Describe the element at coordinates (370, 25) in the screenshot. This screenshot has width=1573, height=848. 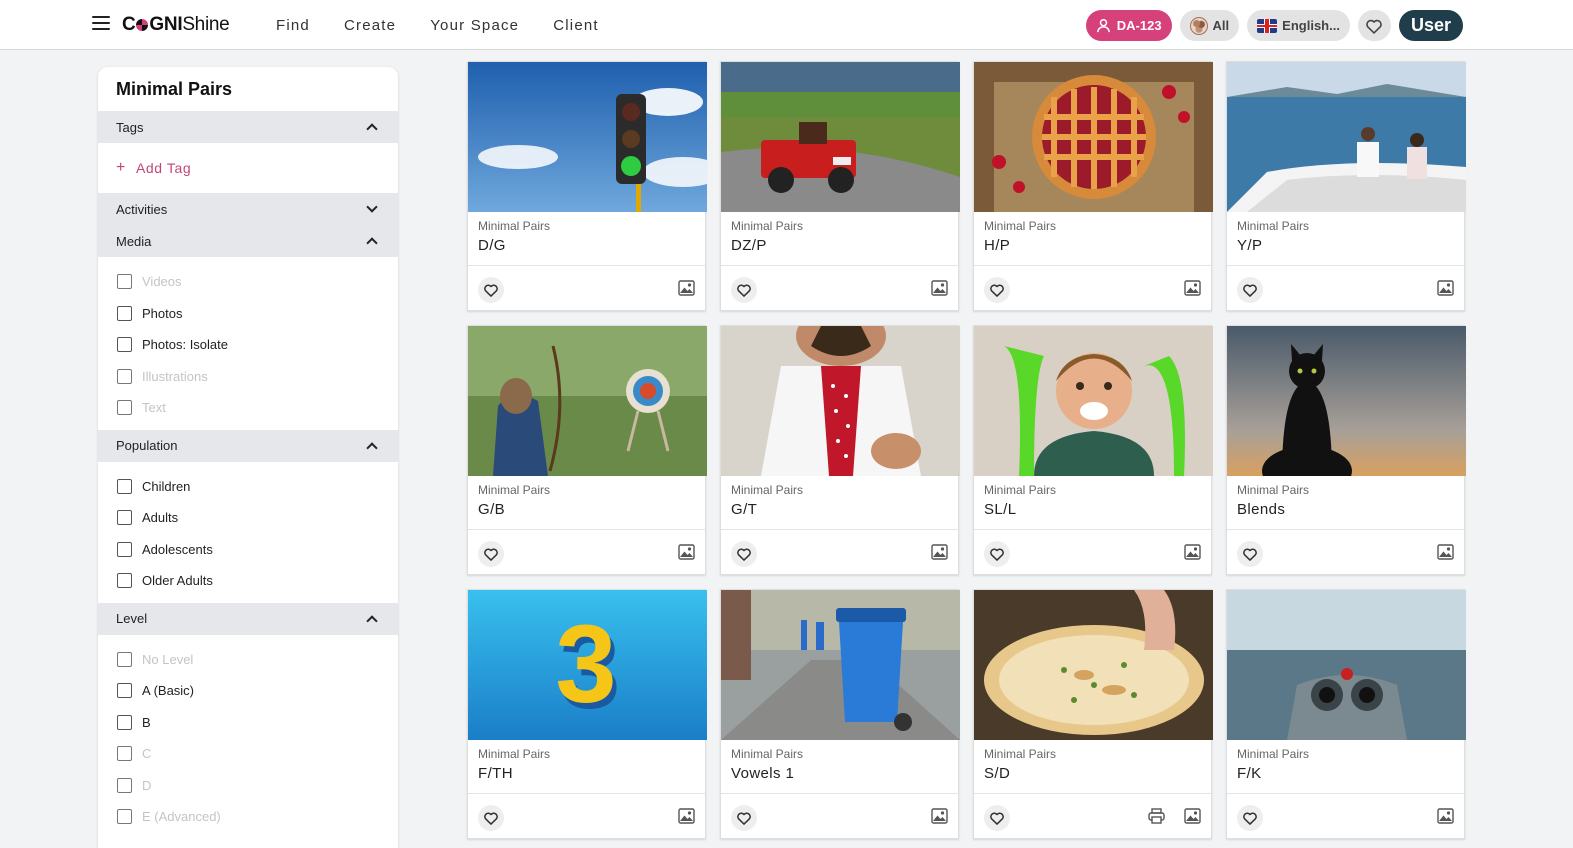
I see `nav-create: Create` at that location.